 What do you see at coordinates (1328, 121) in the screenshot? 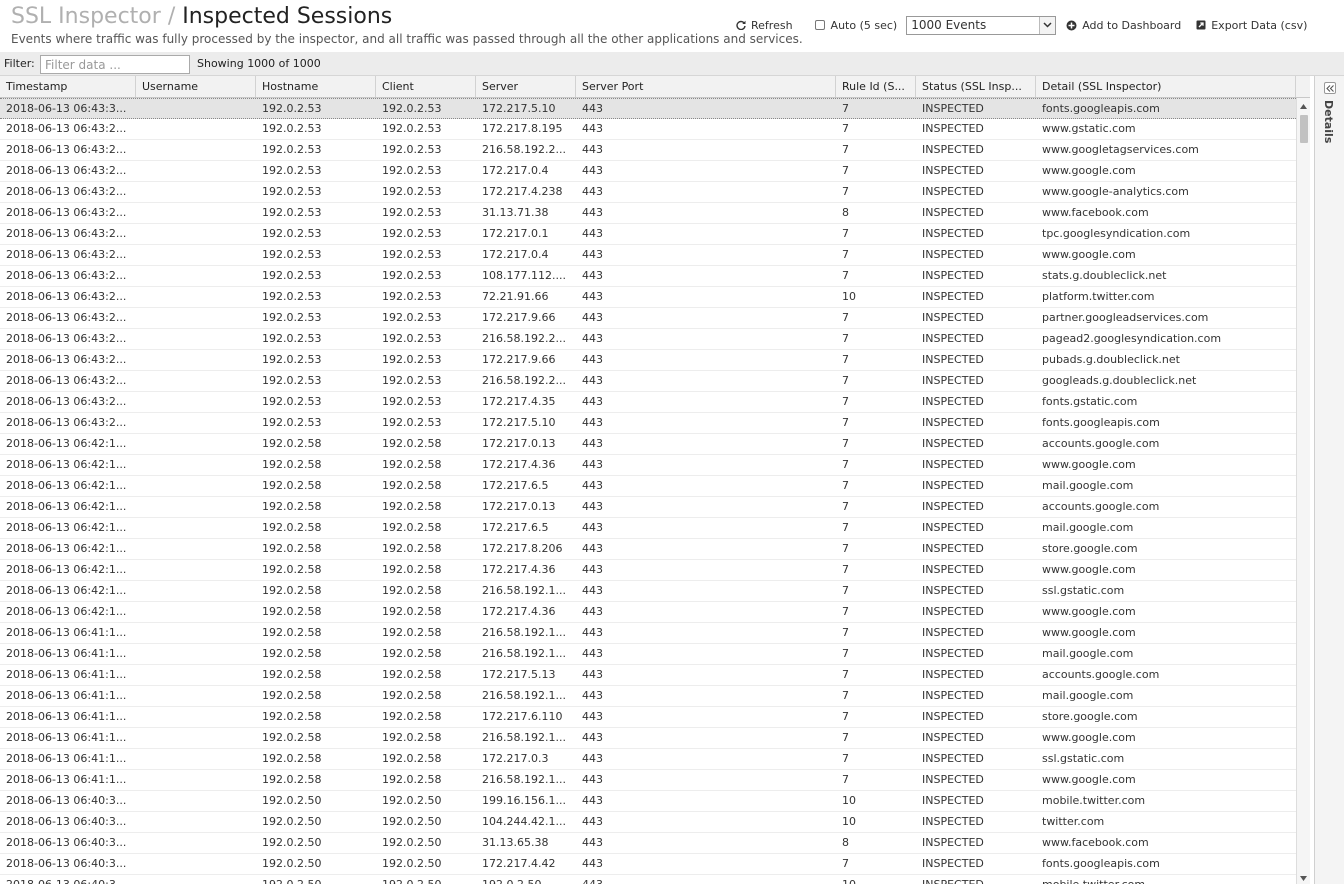
I see `details-panel-label: Details` at bounding box center [1328, 121].